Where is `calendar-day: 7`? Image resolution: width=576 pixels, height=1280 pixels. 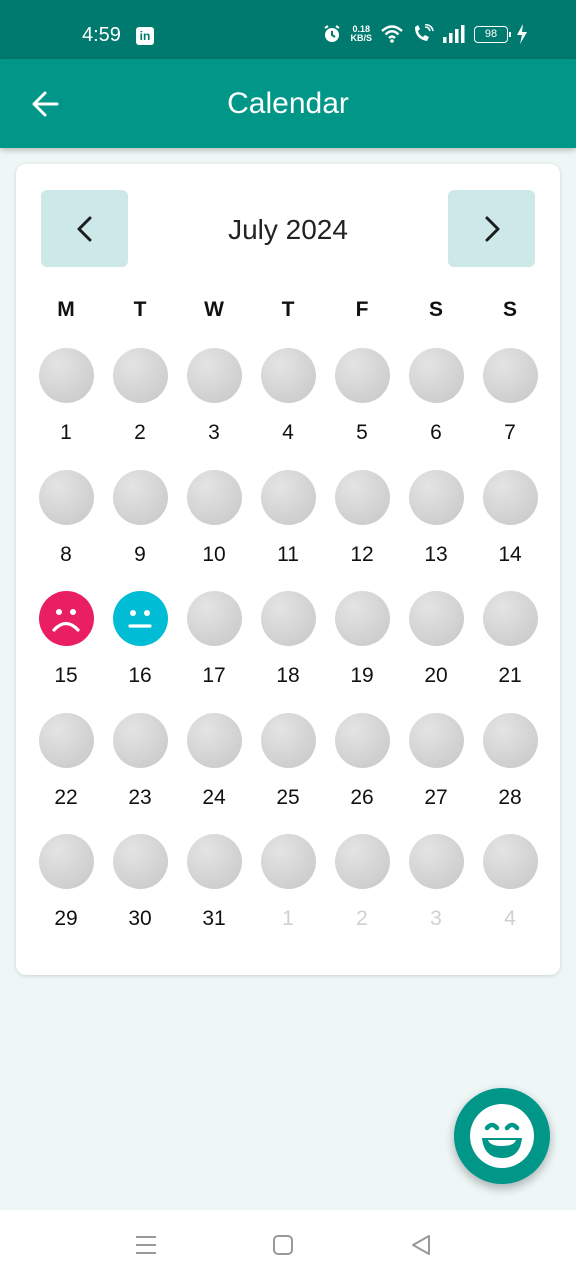
calendar-day: 7 is located at coordinates (510, 396).